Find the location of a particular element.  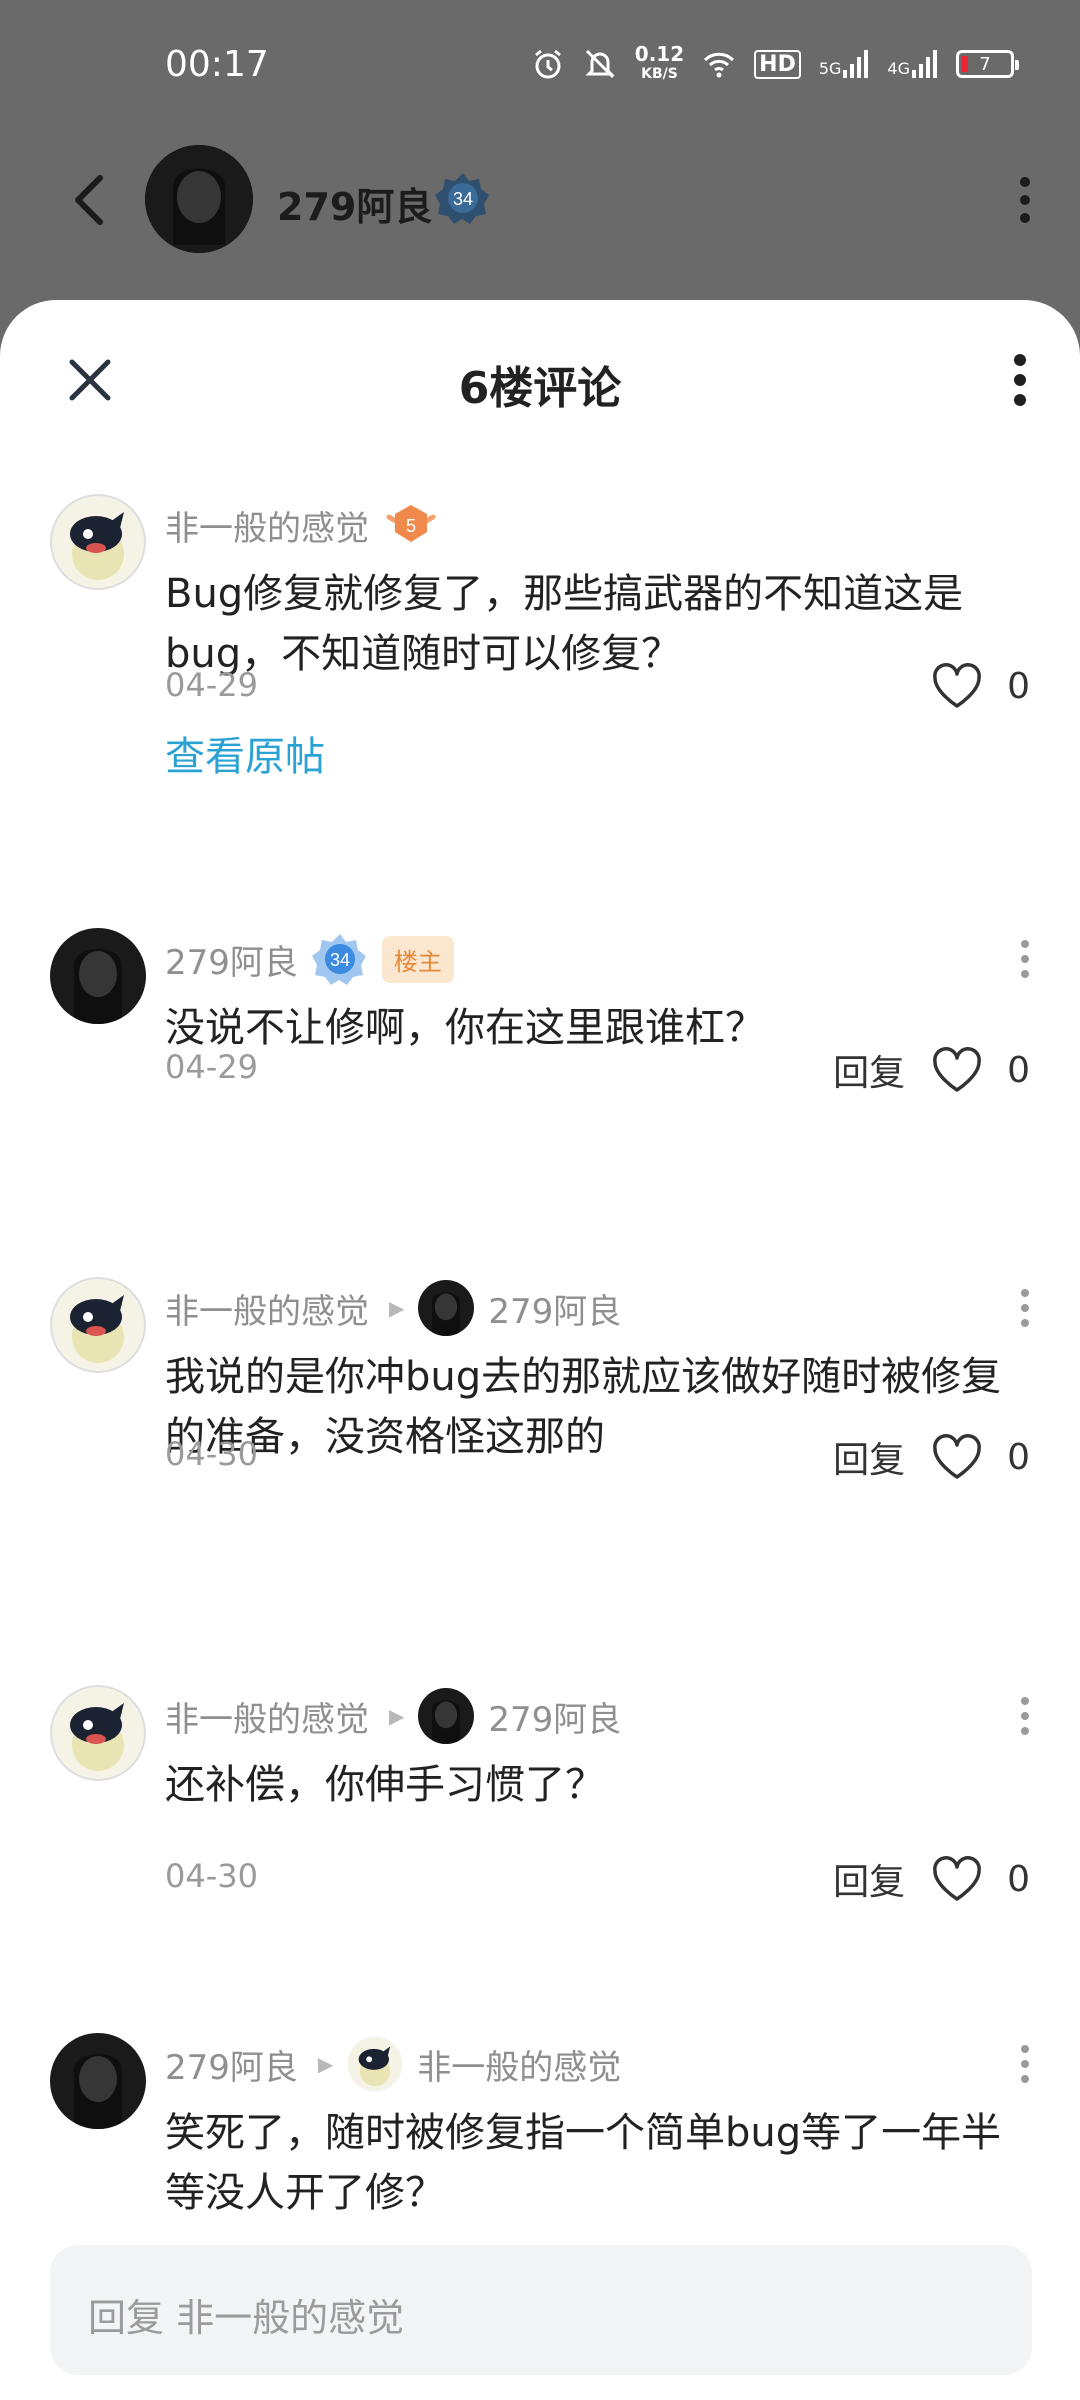

level-badge-icon: 5 is located at coordinates (411, 523).